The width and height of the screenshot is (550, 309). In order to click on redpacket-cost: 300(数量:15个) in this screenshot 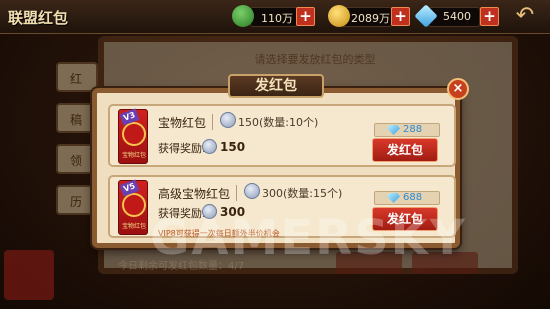, I will do `click(302, 193)`.